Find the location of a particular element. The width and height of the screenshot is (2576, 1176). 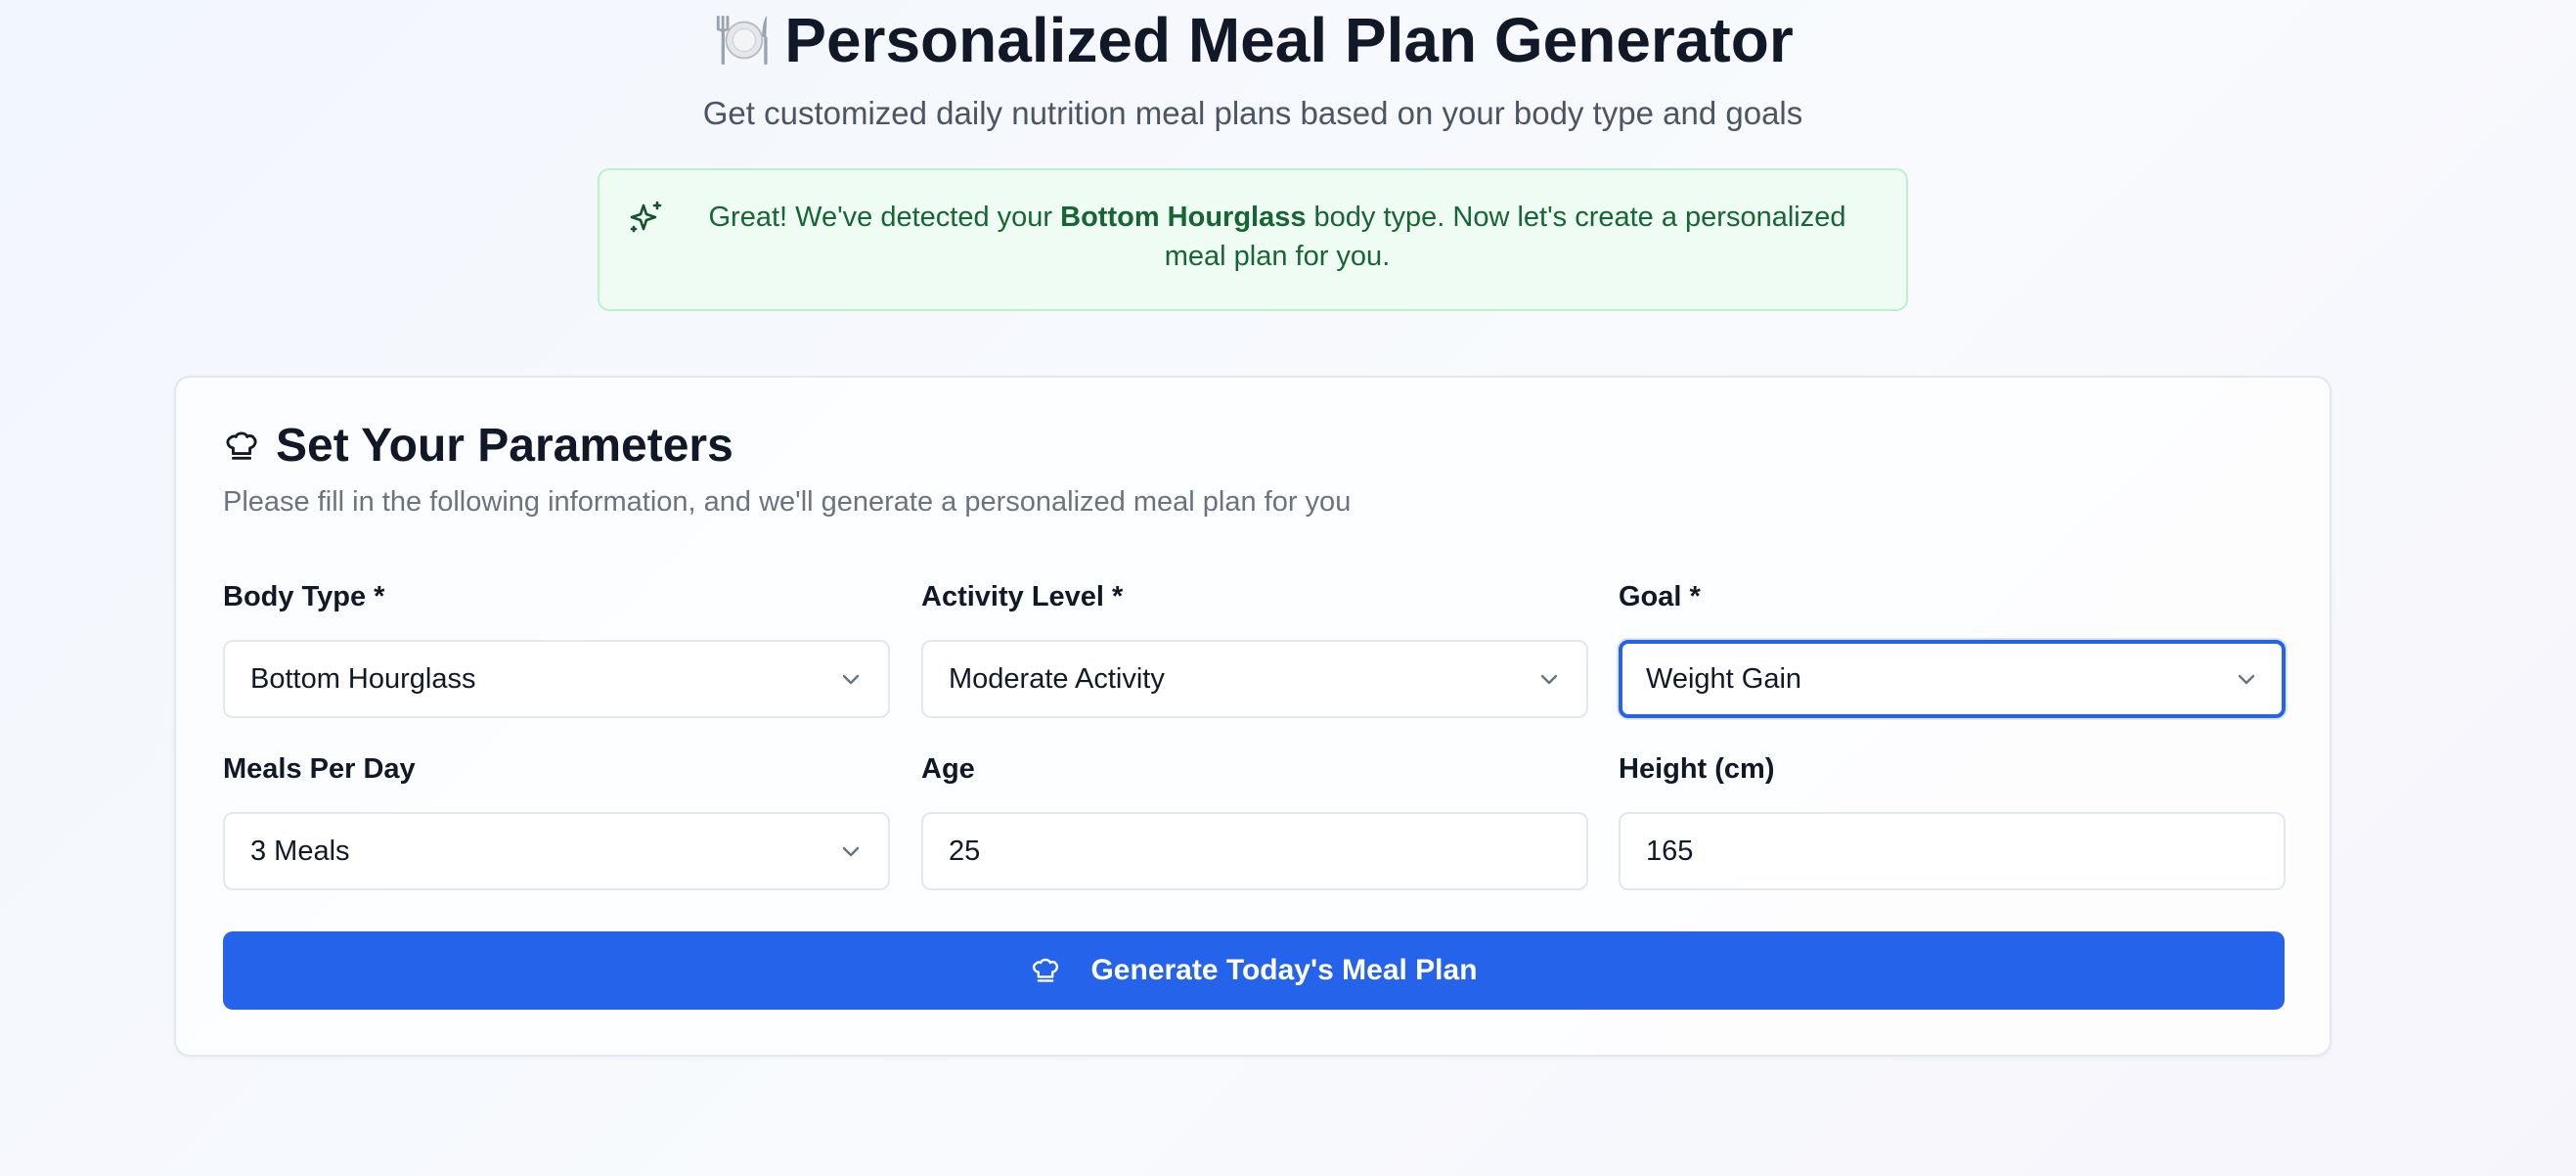

age-field: Age is located at coordinates (1254, 821).